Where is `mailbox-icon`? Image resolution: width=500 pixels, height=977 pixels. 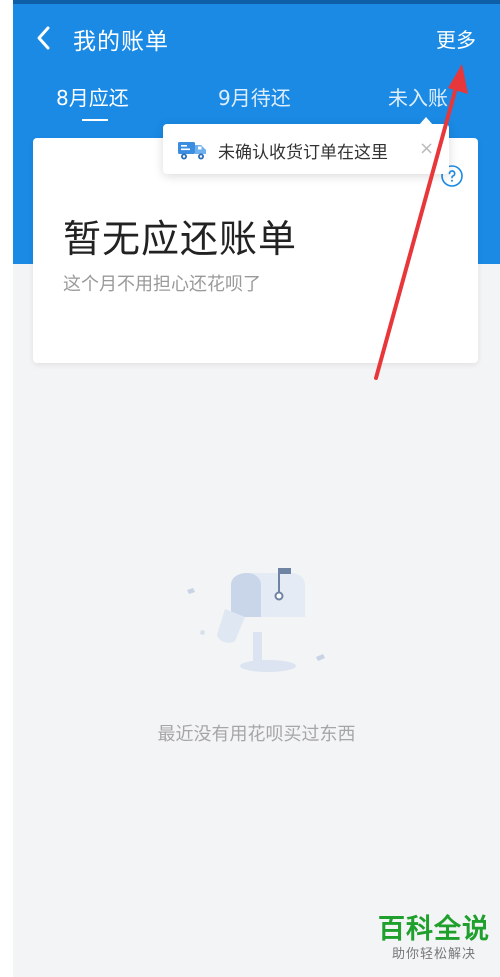 mailbox-icon is located at coordinates (256, 620).